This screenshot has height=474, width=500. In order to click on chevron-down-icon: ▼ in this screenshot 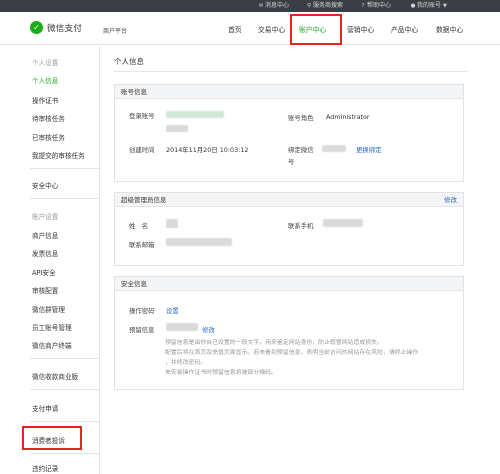, I will do `click(445, 6)`.